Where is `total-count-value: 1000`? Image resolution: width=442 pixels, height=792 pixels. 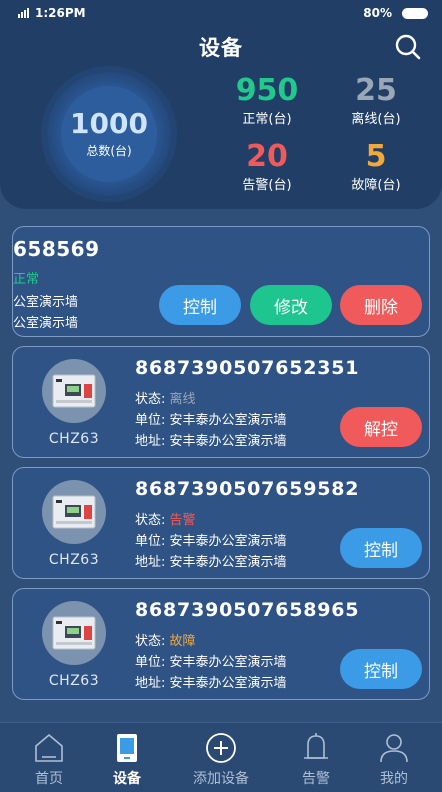 total-count-value: 1000 is located at coordinates (109, 124).